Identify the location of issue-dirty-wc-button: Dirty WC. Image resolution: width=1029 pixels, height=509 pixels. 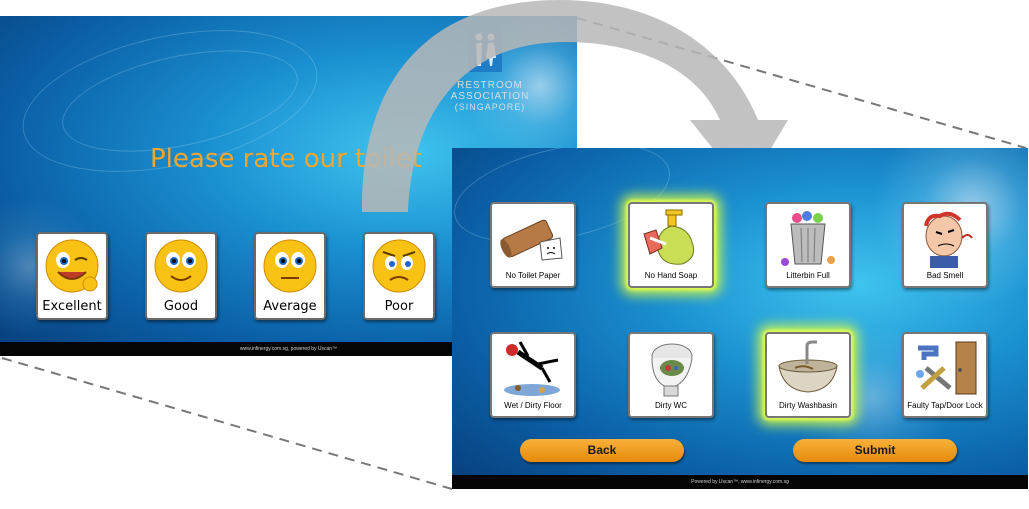
(671, 375).